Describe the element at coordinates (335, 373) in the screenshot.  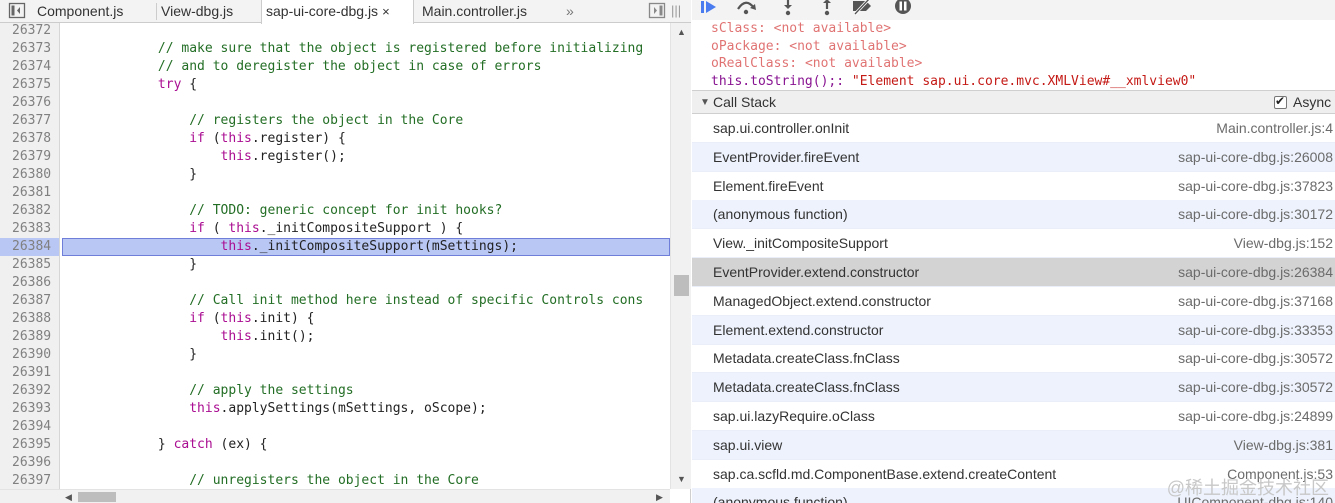
I see `code-line: 26391` at that location.